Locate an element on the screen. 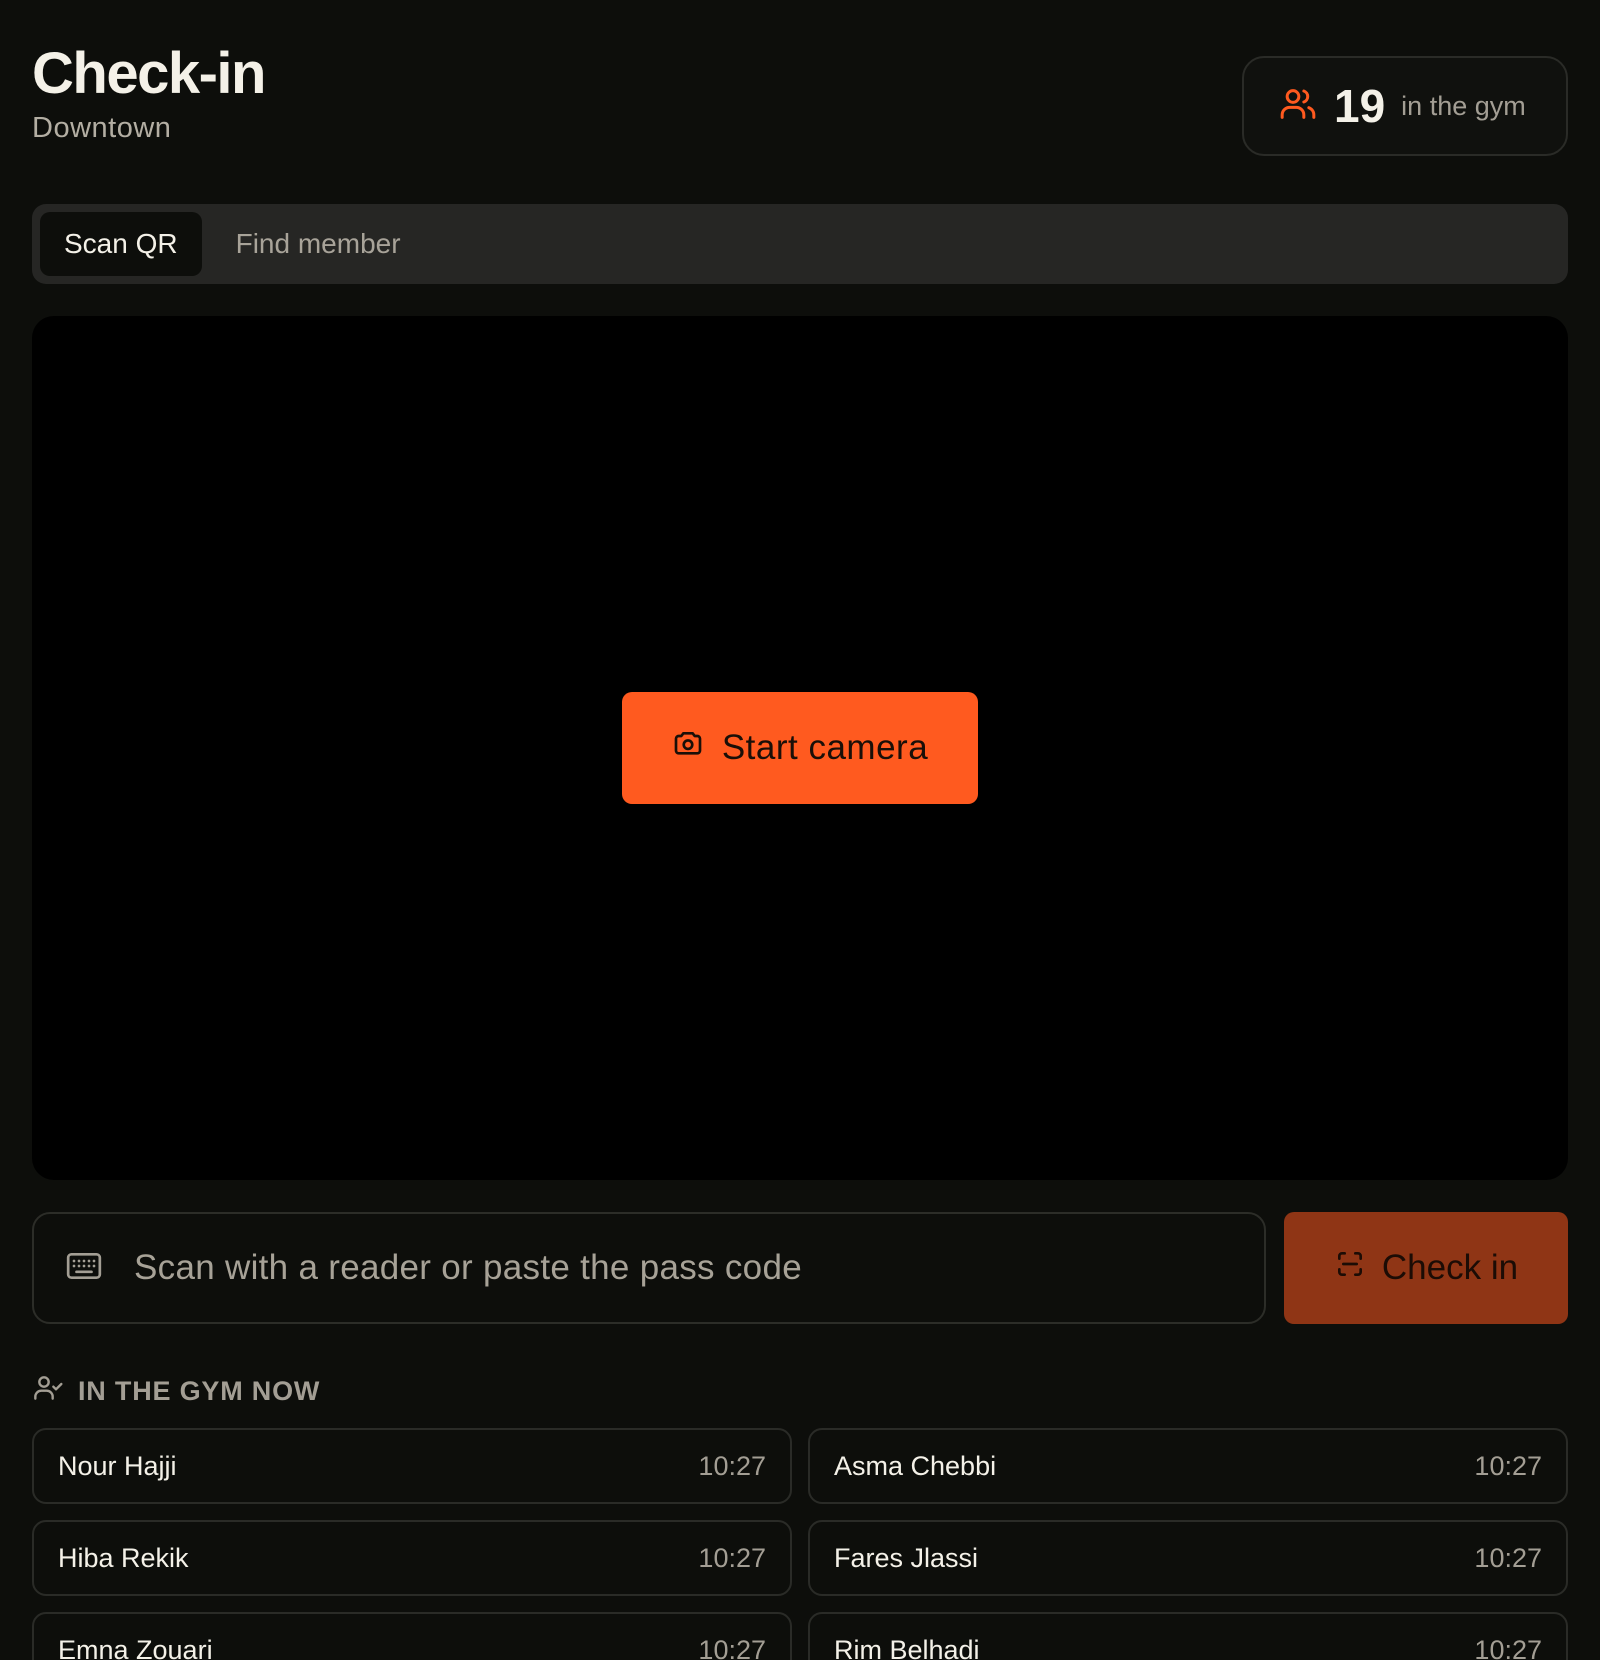 This screenshot has width=1600, height=1660. check-in-button: Check in is located at coordinates (1426, 1268).